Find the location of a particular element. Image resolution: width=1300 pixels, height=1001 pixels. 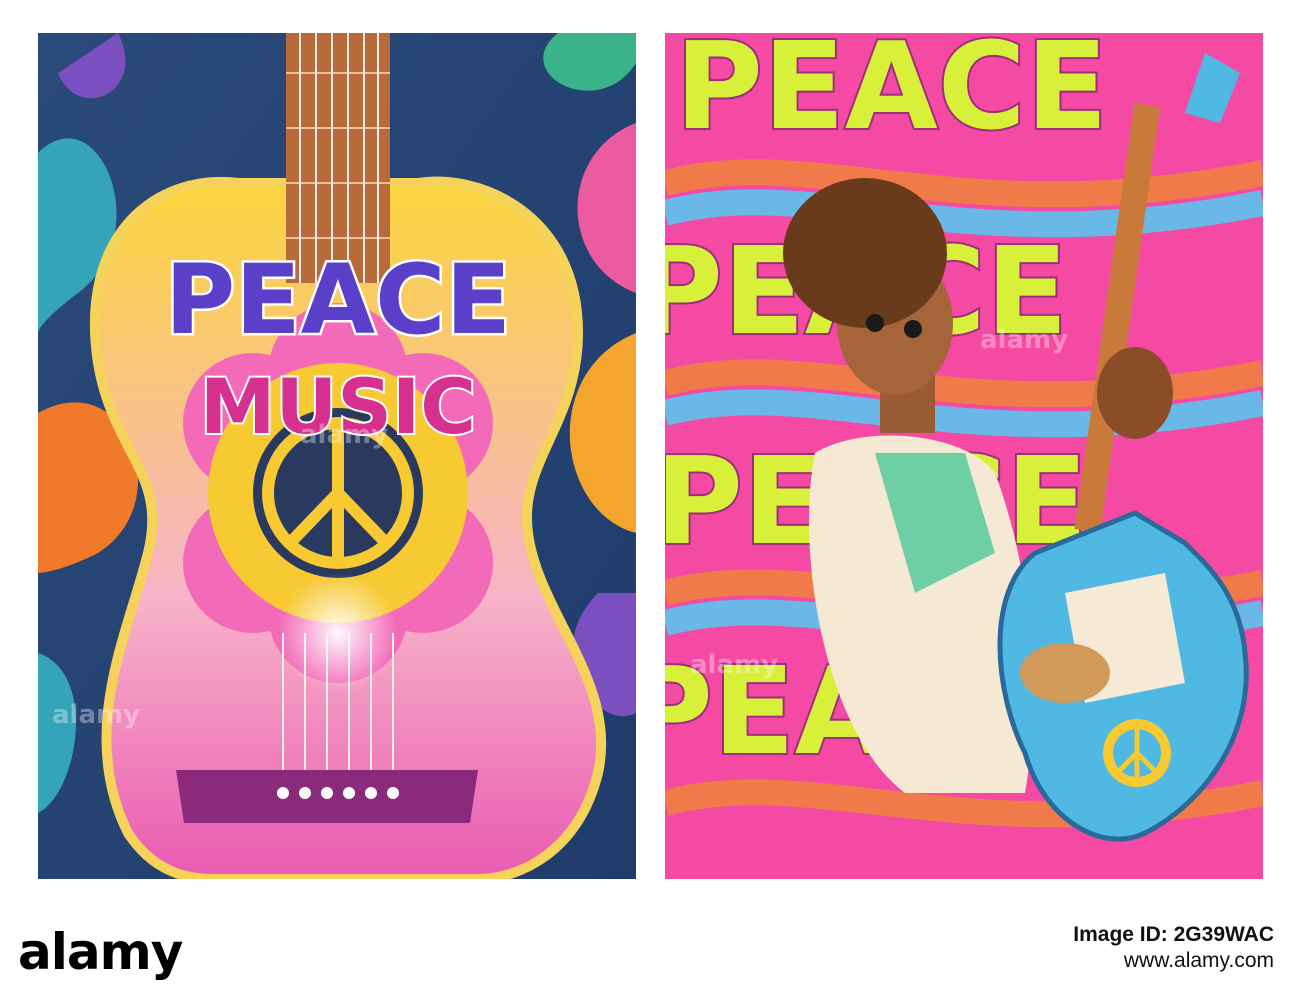

title-peace: PEACE is located at coordinates (338, 300).